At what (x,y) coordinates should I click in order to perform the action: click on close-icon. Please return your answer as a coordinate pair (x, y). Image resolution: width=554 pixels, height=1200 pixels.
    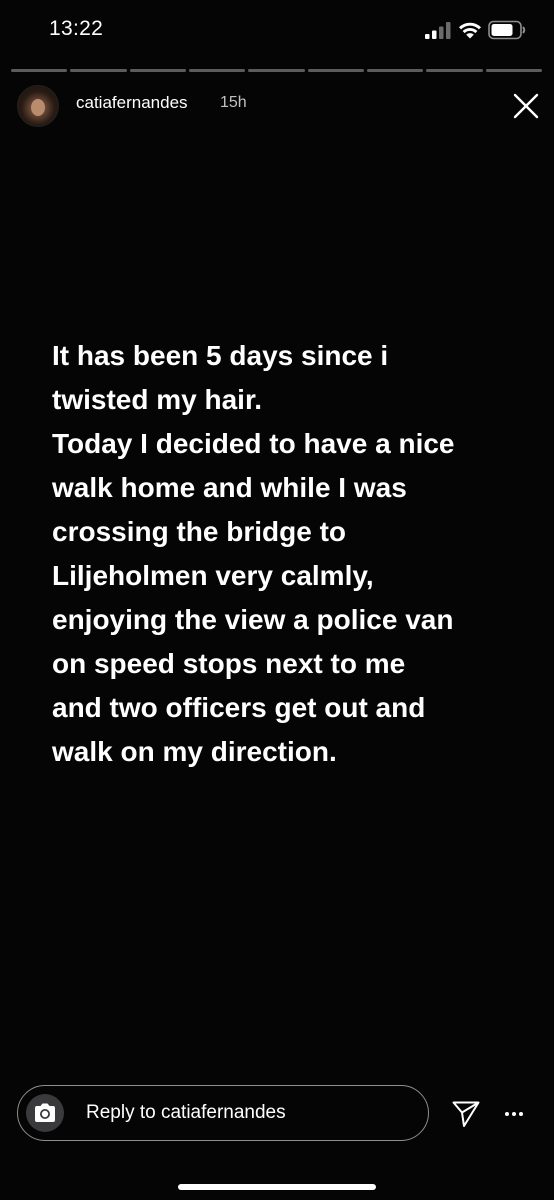
    Looking at the image, I should click on (526, 106).